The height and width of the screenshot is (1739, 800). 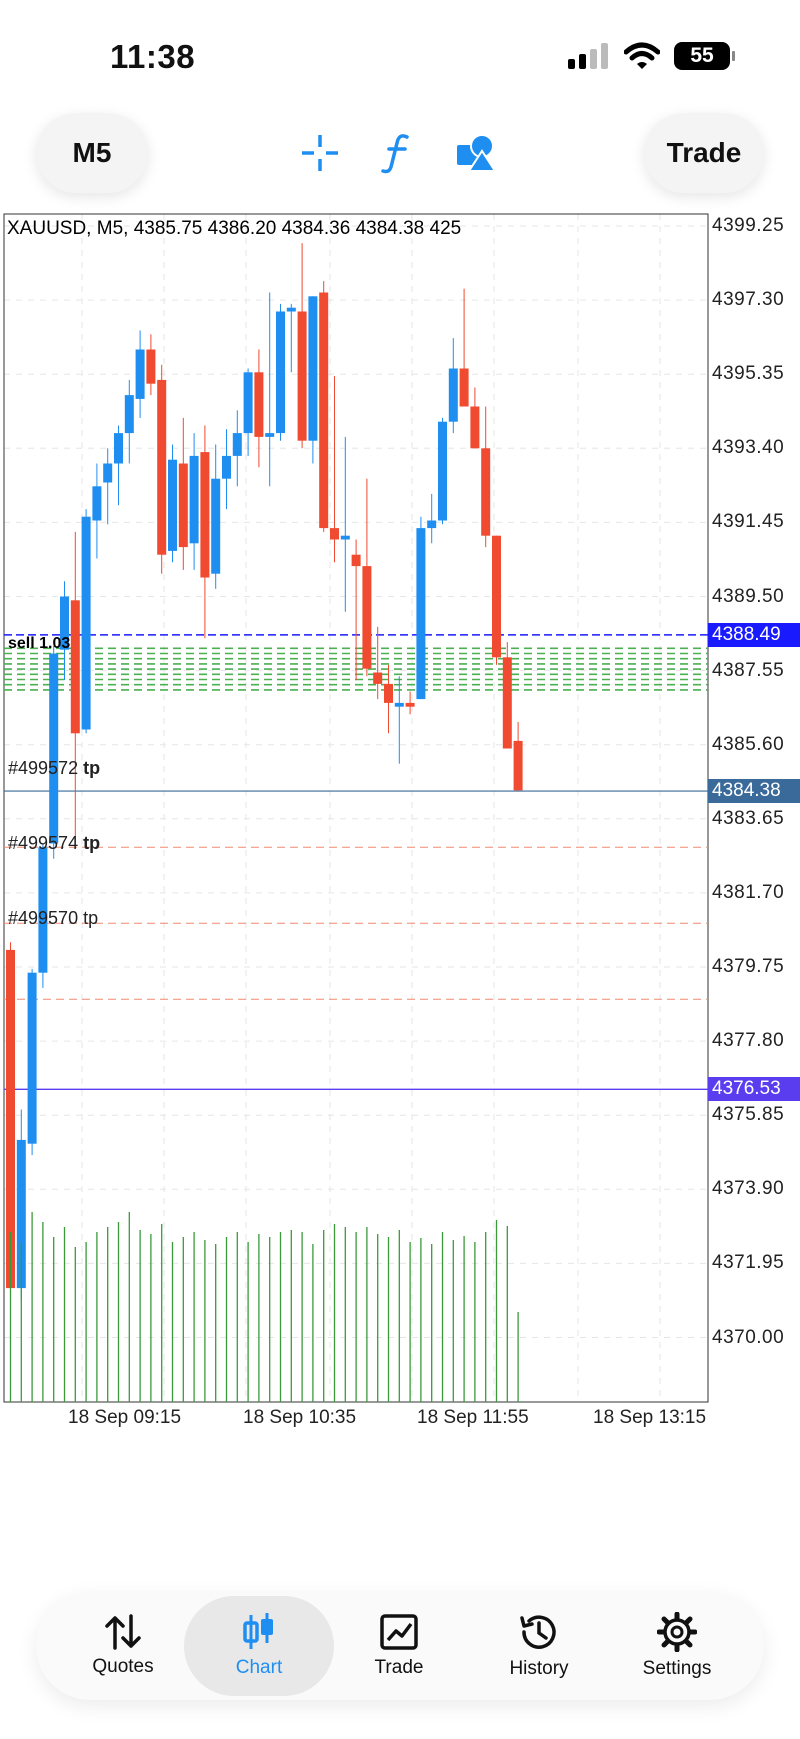 I want to click on tp-order-id: #499574, so click(x=43, y=843).